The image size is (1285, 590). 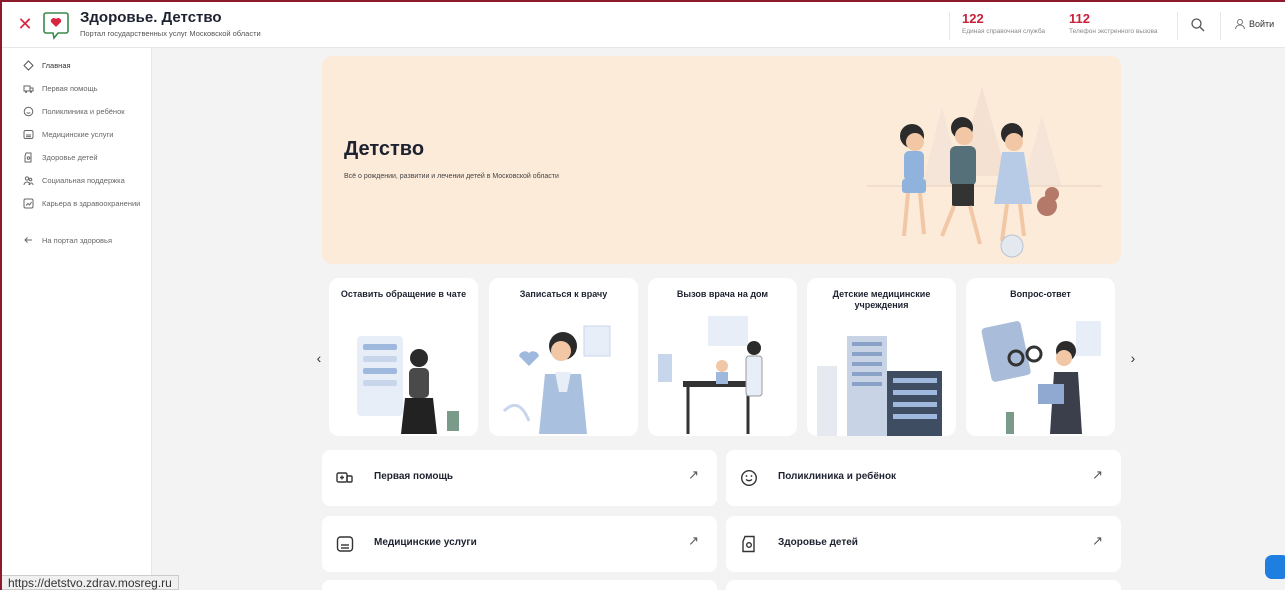 I want to click on sidebar-item-child-health: Здоровье детей, so click(x=76, y=157).